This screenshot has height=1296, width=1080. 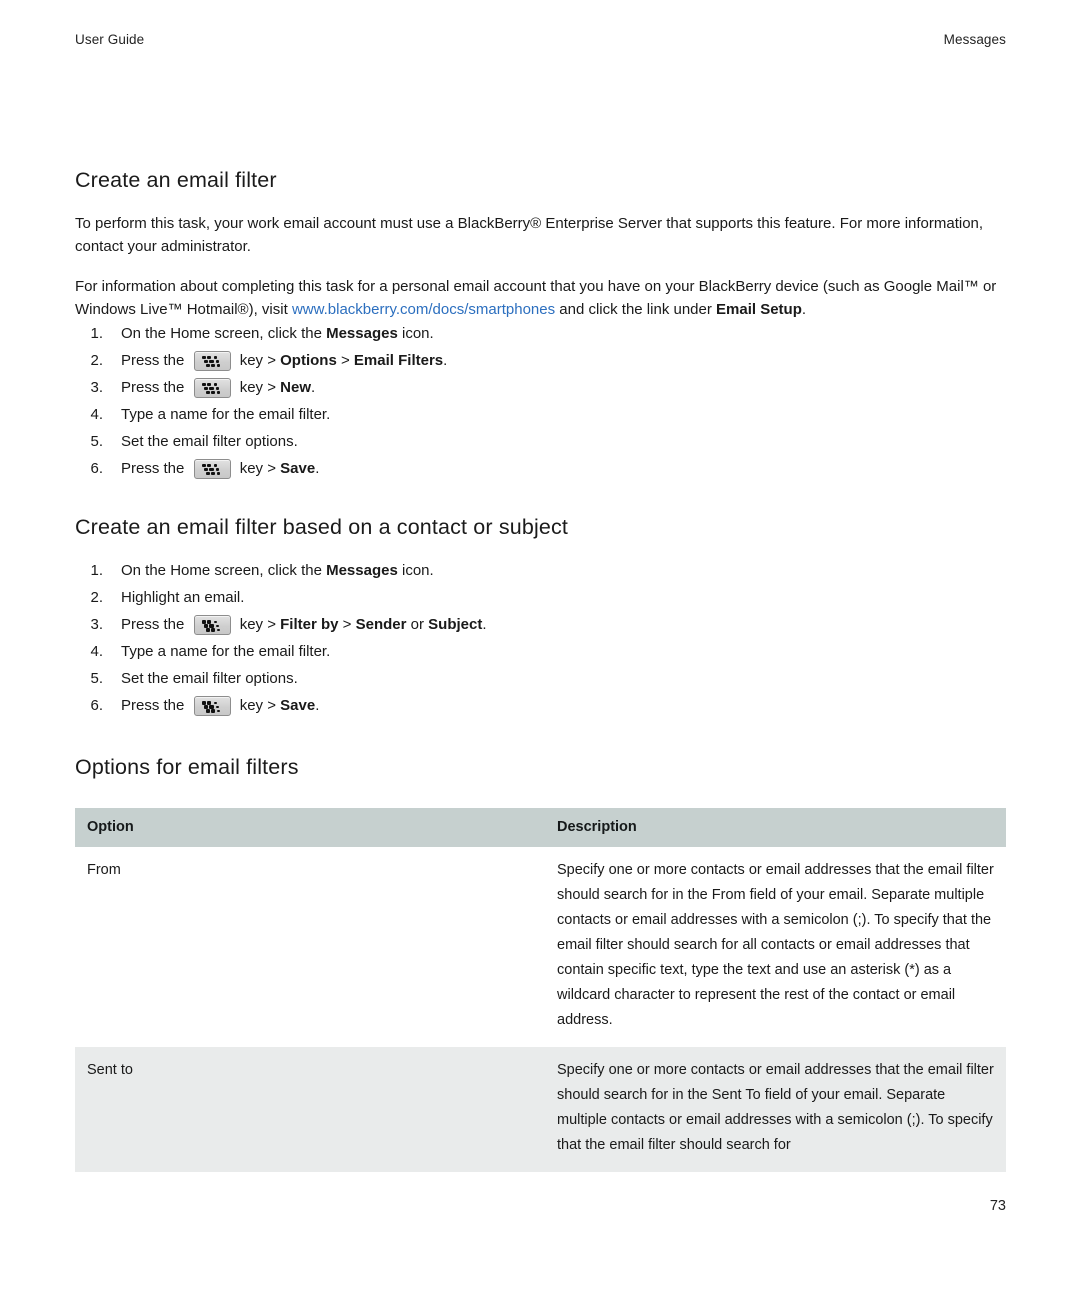 I want to click on external-link: www.blackberry.com/docs/smartphones, so click(x=423, y=309).